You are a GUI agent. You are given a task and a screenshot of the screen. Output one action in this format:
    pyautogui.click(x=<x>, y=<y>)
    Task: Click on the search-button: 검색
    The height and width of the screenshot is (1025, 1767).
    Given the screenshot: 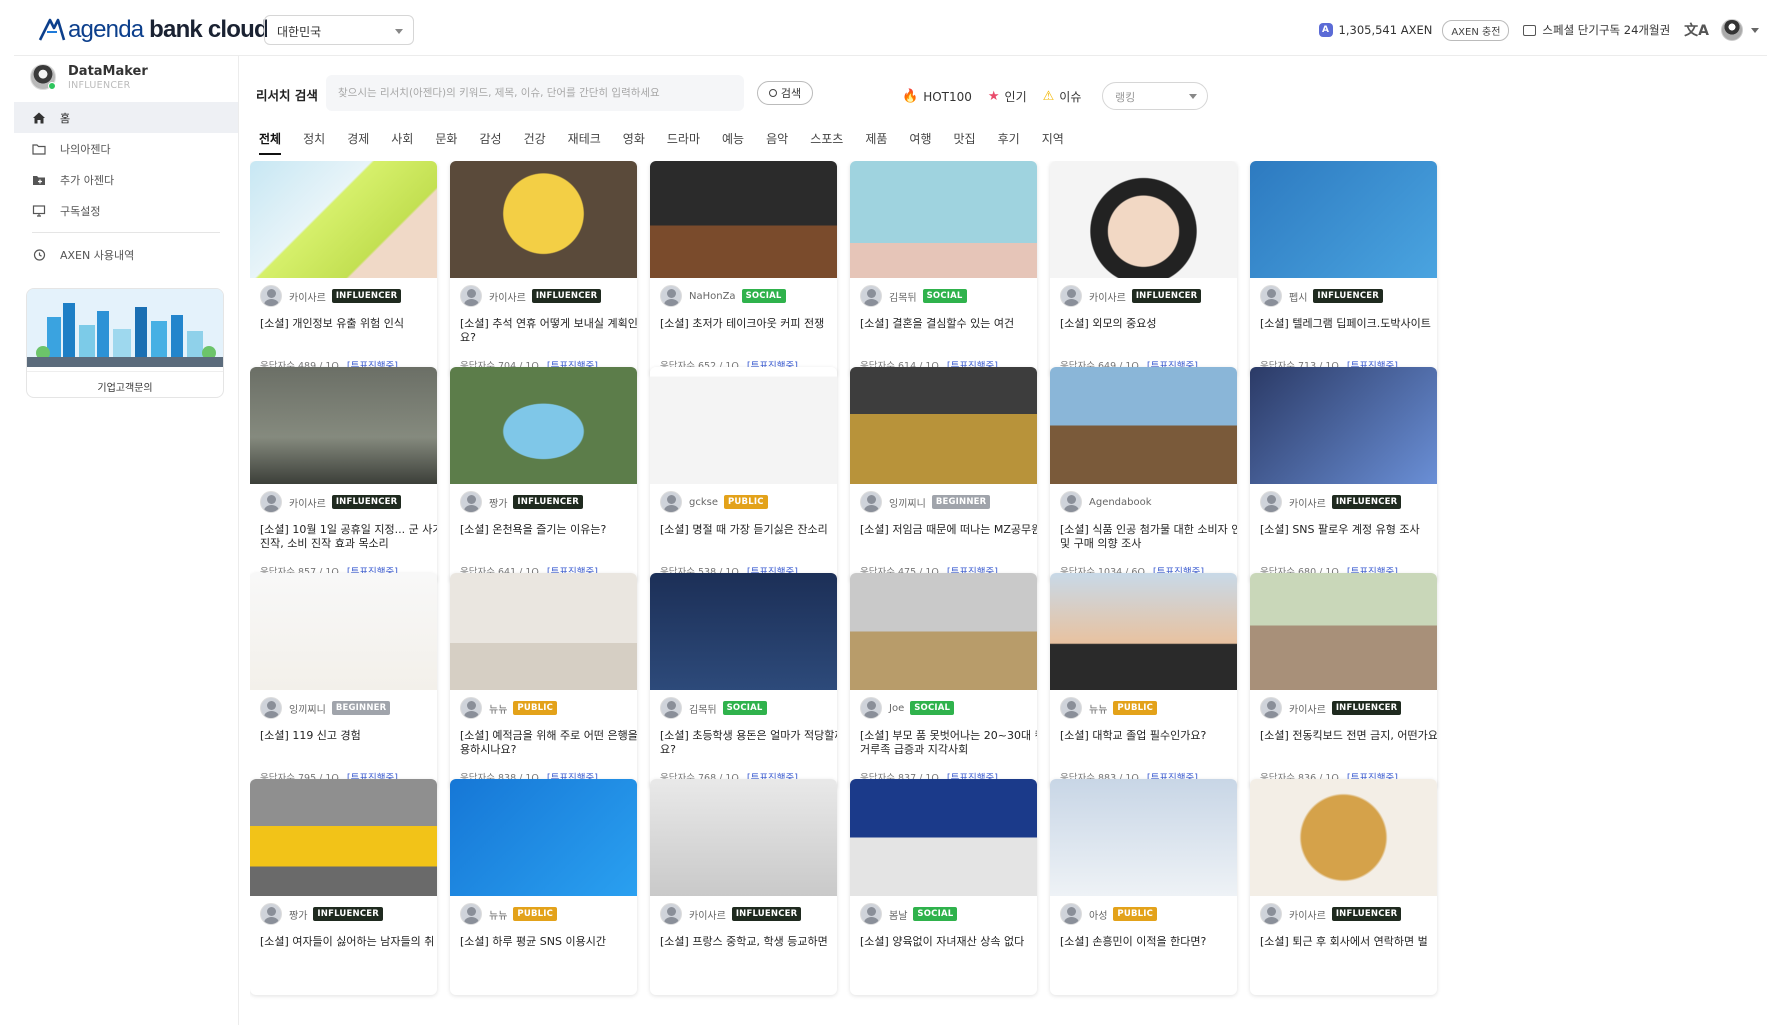 What is the action you would take?
    pyautogui.click(x=785, y=93)
    